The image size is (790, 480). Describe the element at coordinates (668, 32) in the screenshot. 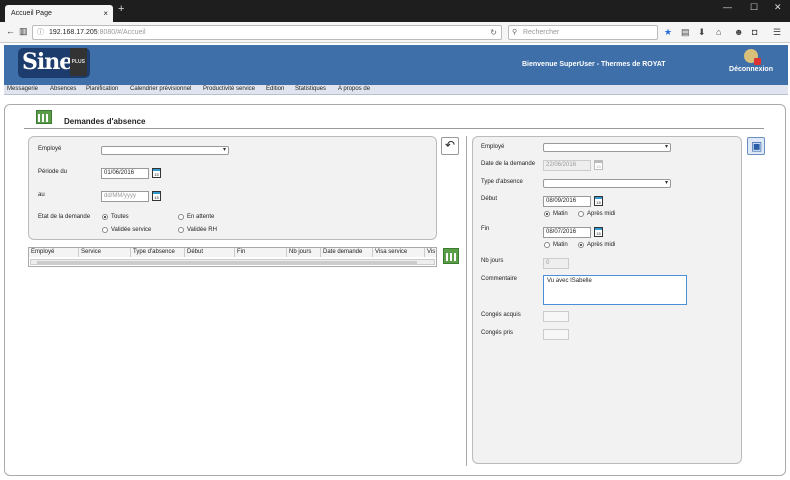

I see `bookmark-star-icon: ★` at that location.